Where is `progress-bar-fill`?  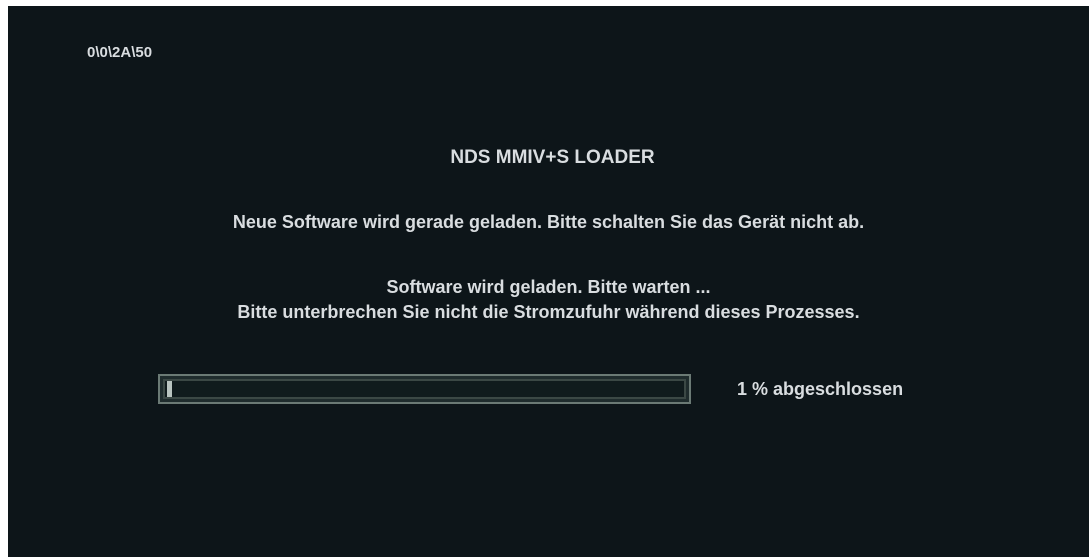
progress-bar-fill is located at coordinates (169, 389).